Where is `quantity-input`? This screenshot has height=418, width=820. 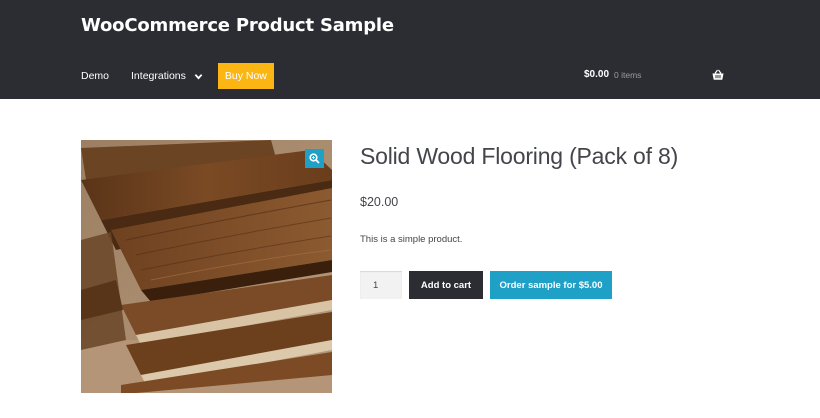 quantity-input is located at coordinates (381, 285).